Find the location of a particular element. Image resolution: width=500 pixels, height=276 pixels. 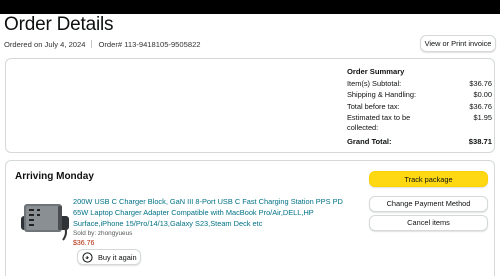

buy-it-again-button: Buy it again is located at coordinates (109, 257).